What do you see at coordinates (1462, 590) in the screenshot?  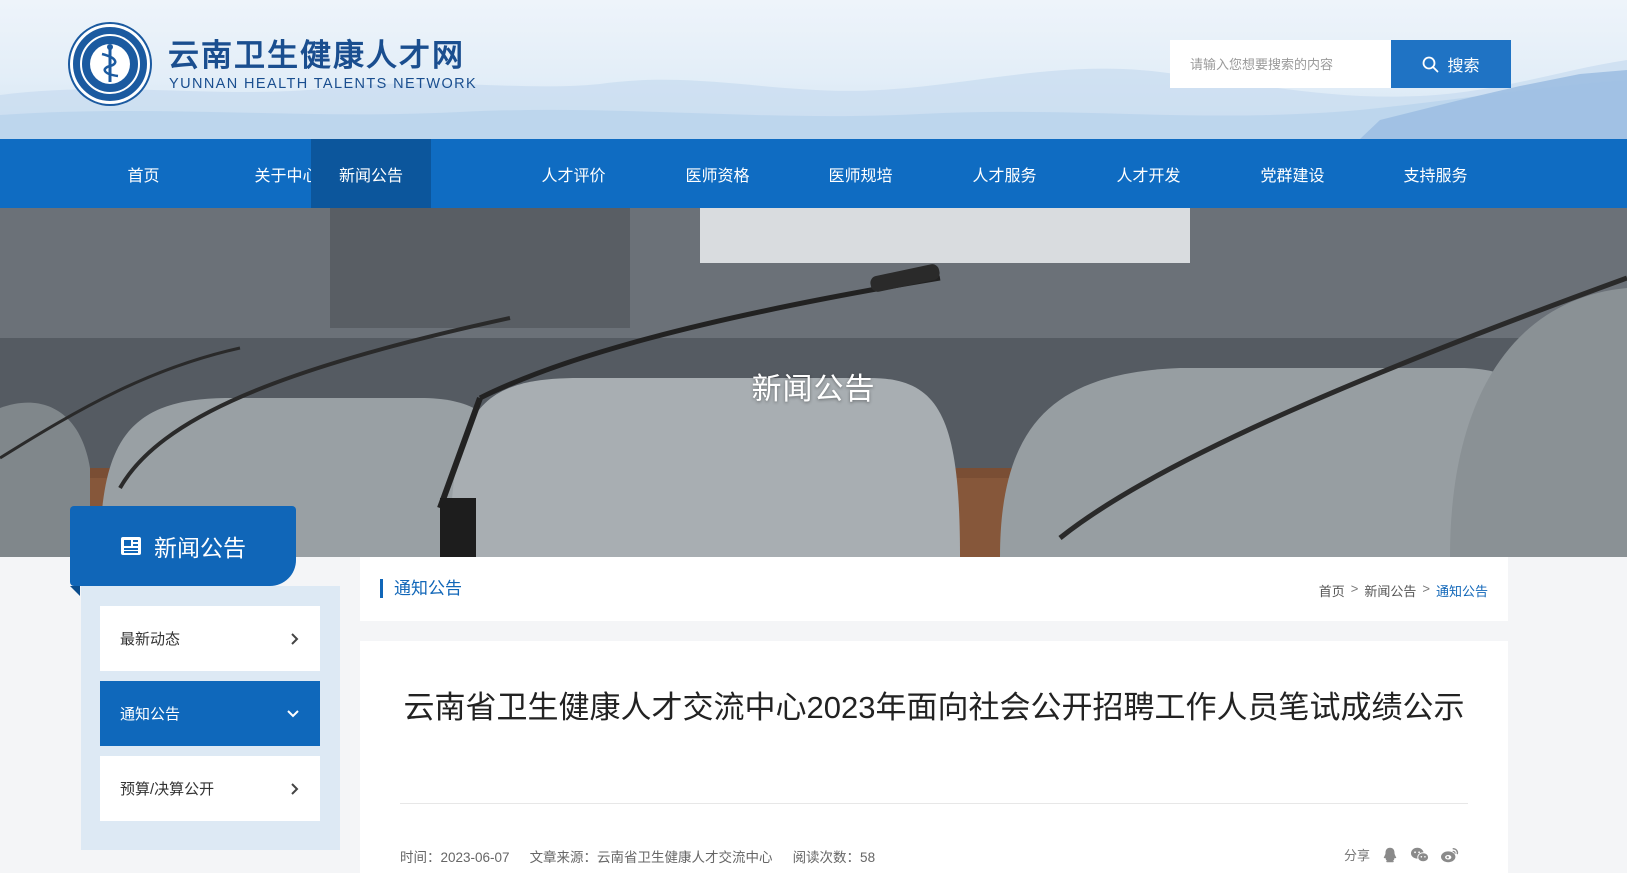 I see `breadcrumb-current: 通知公告` at bounding box center [1462, 590].